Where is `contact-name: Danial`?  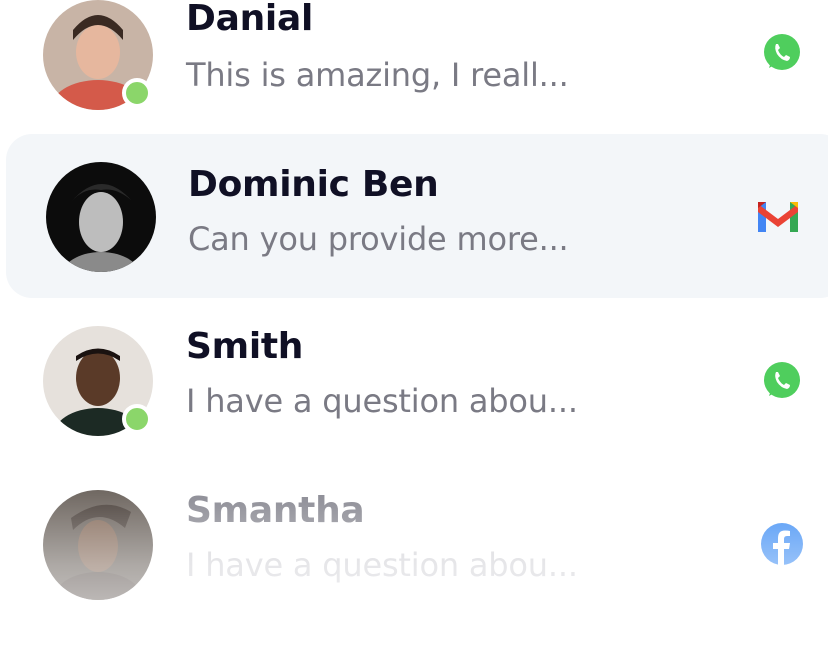
contact-name: Danial is located at coordinates (249, 19).